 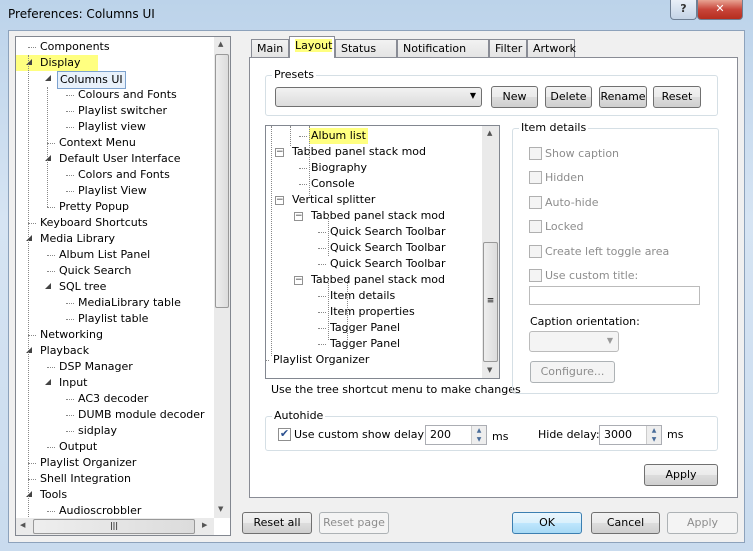 What do you see at coordinates (116, 159) in the screenshot?
I see `tree-item: Default User Interface` at bounding box center [116, 159].